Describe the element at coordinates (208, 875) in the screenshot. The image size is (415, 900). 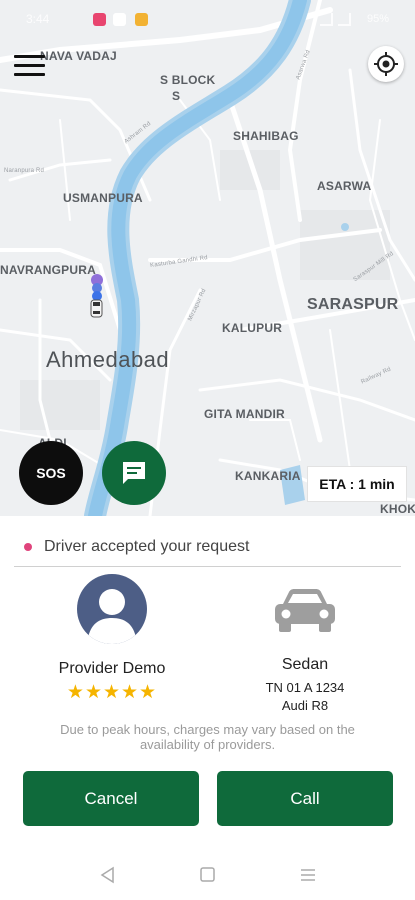
I see `home-icon` at that location.